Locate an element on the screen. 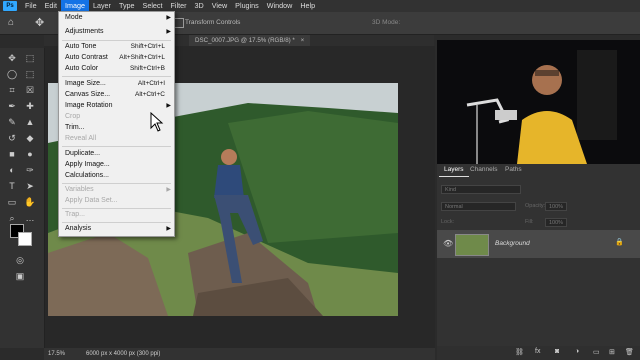  fill-input: 100% is located at coordinates (556, 222).